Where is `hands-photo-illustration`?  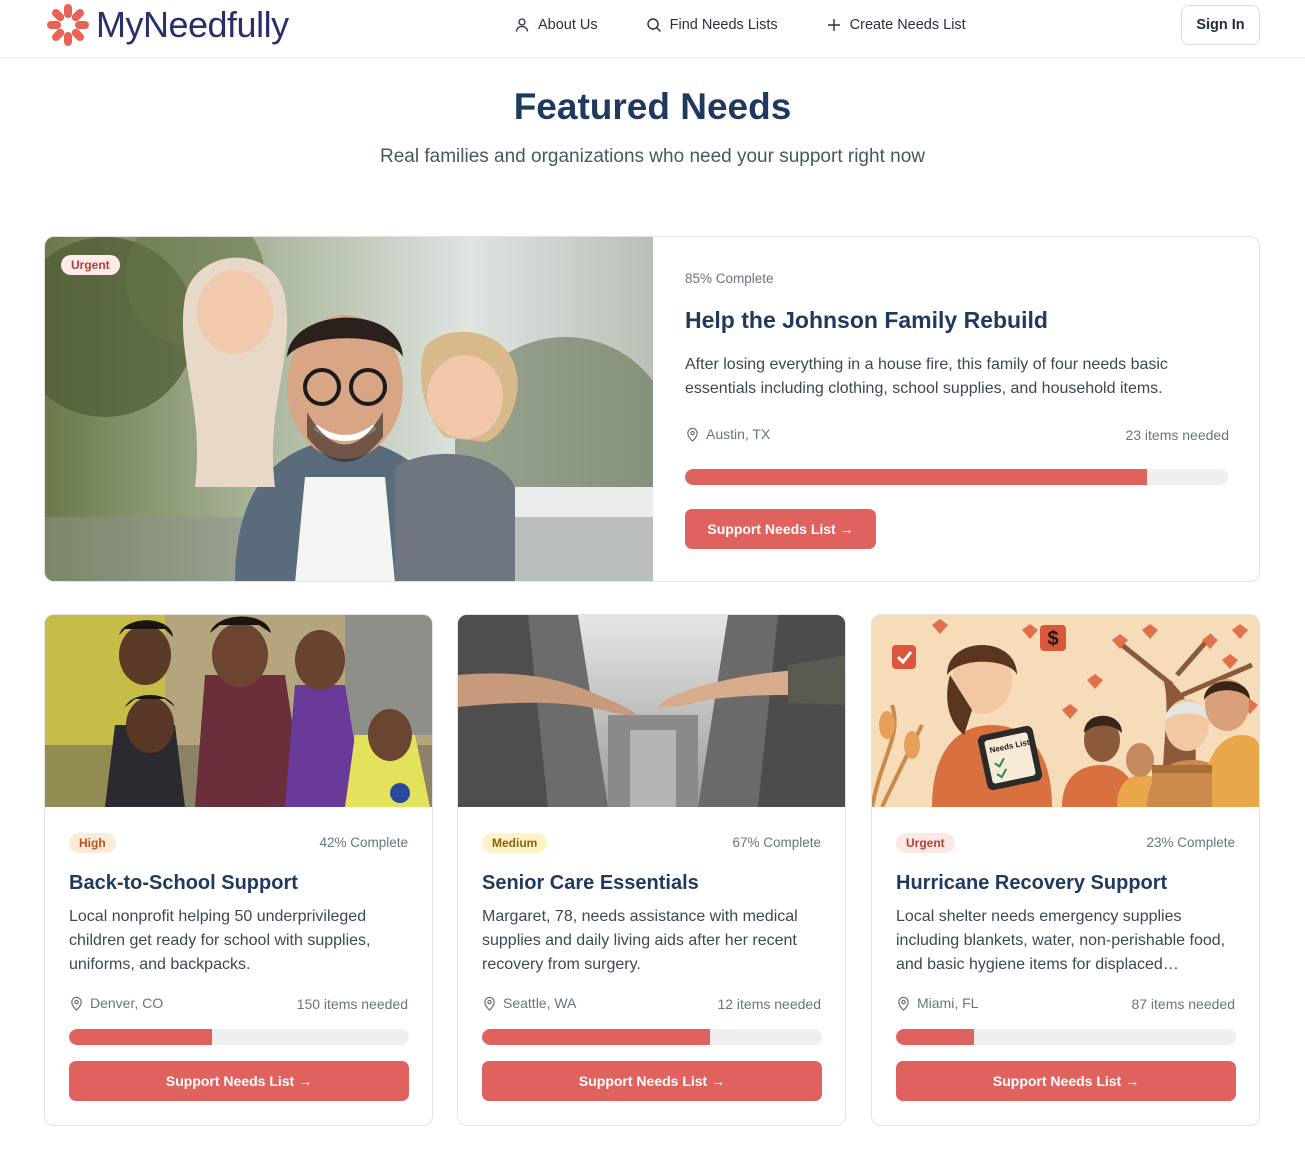 hands-photo-illustration is located at coordinates (651, 711).